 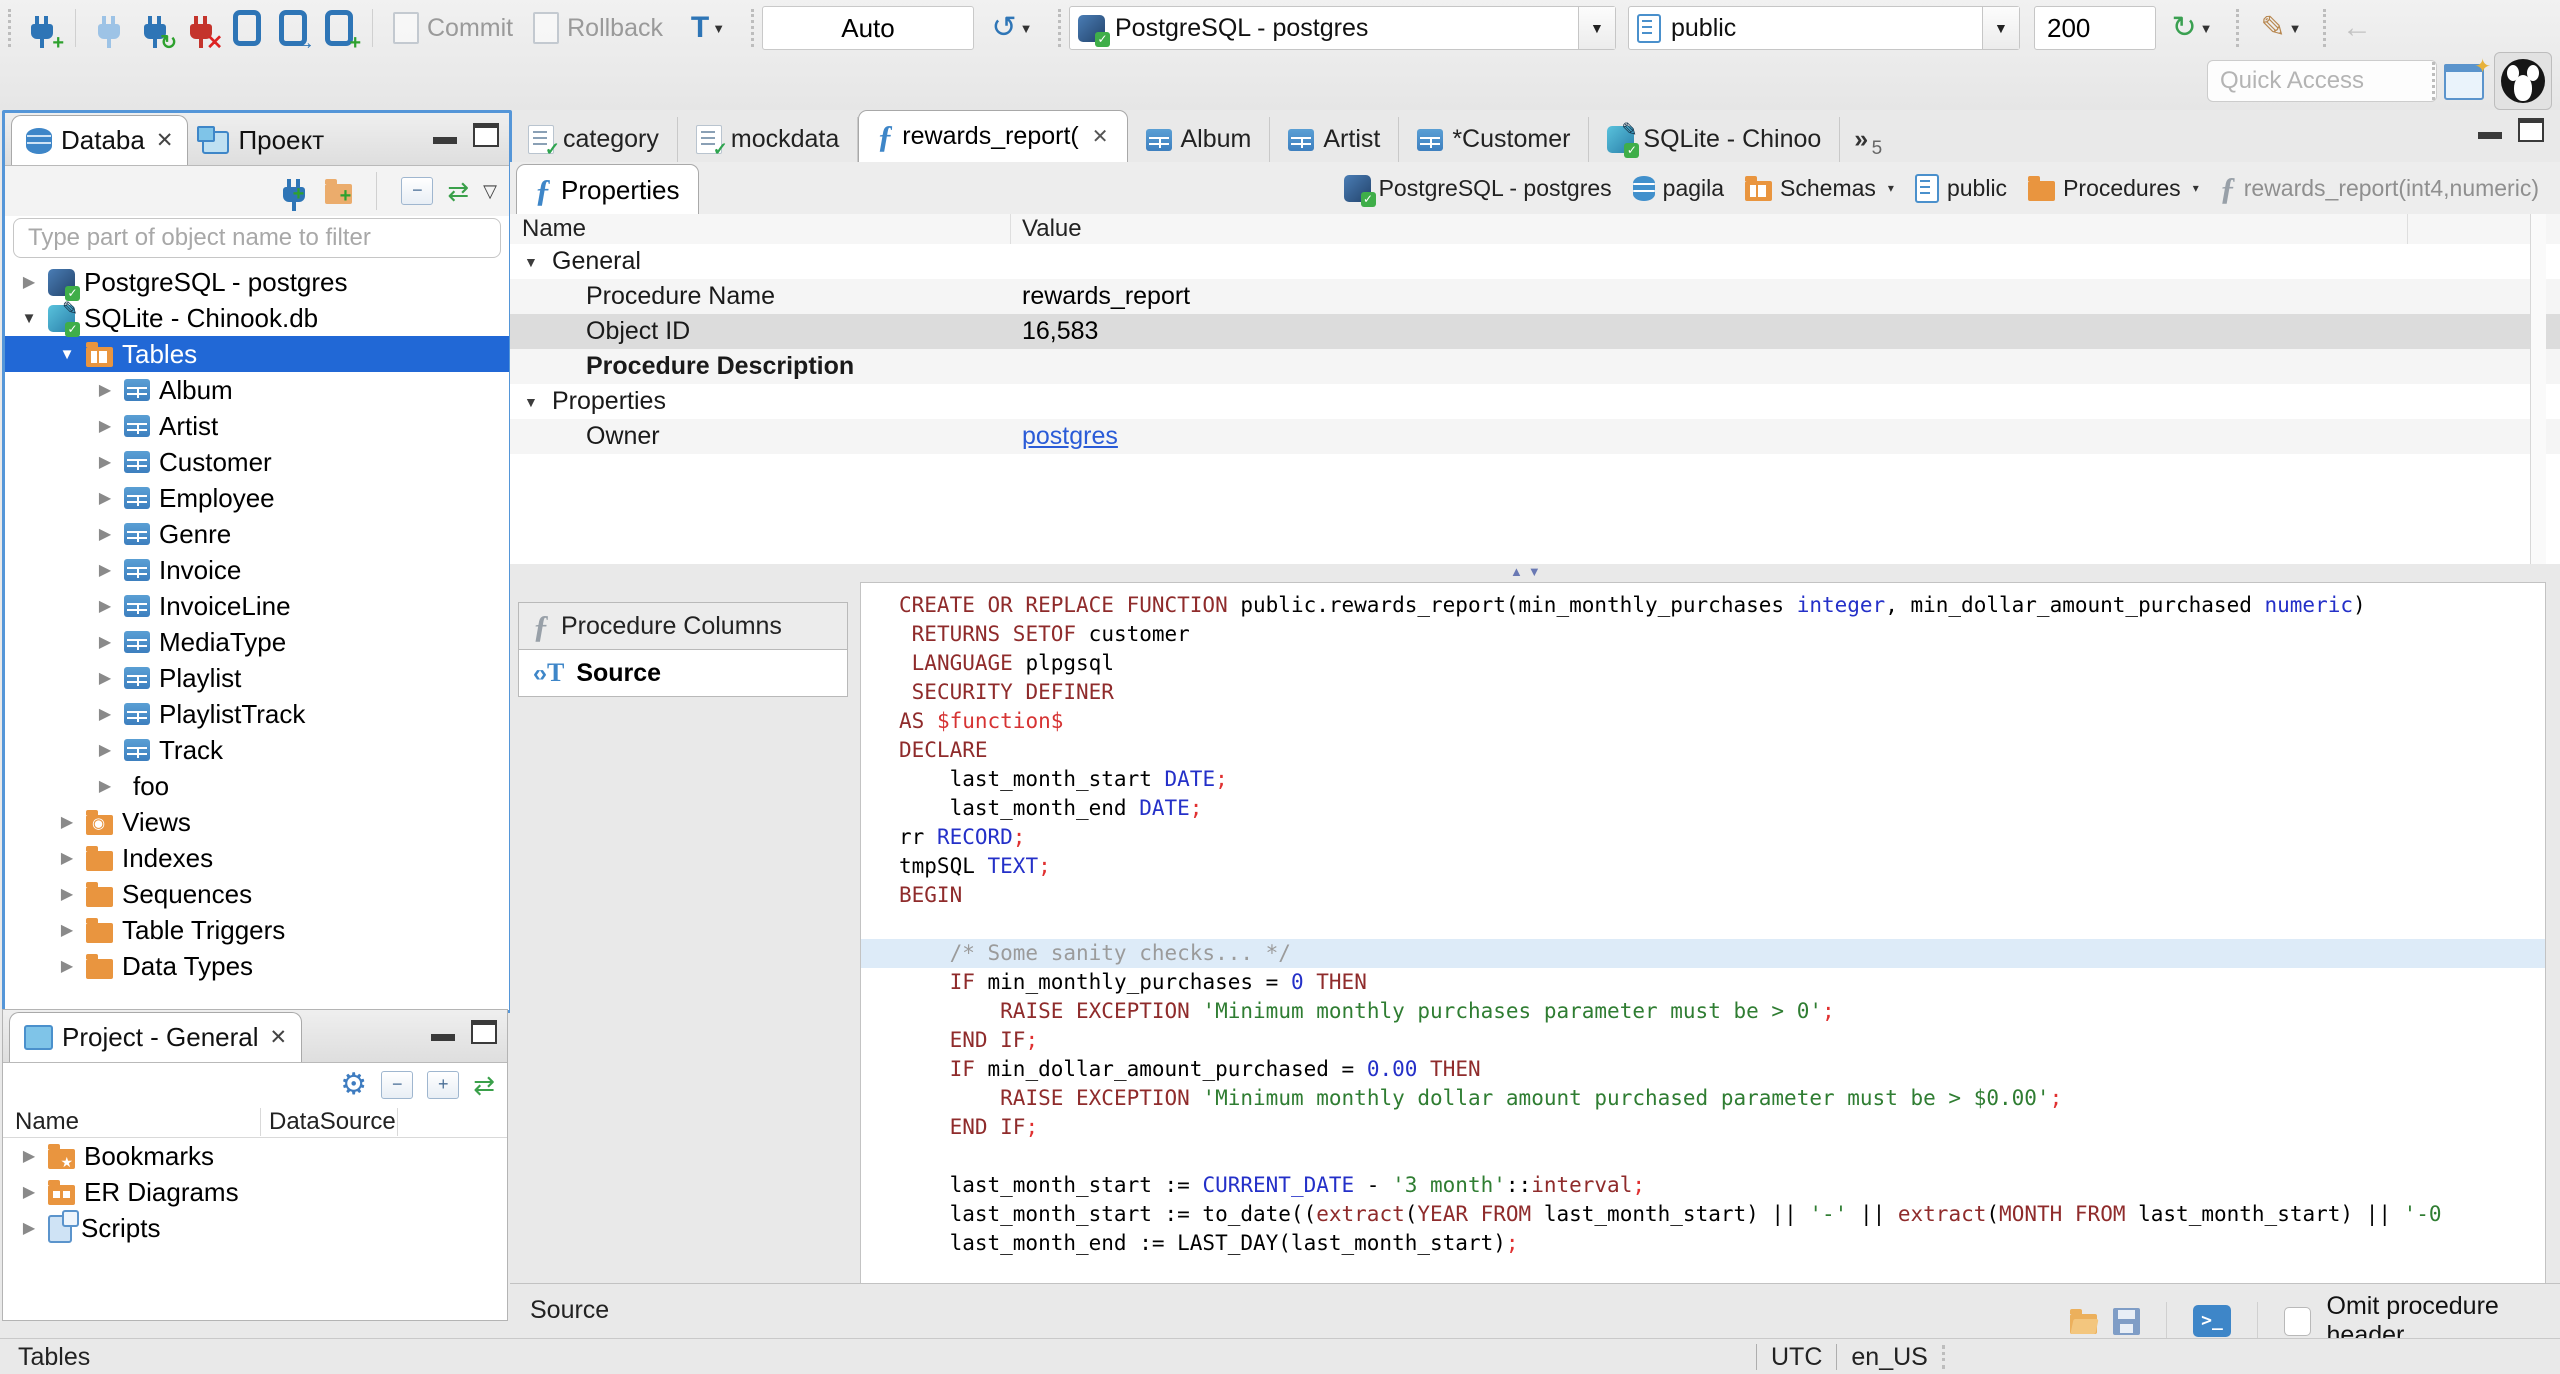 What do you see at coordinates (2322, 81) in the screenshot?
I see `quick-access-input` at bounding box center [2322, 81].